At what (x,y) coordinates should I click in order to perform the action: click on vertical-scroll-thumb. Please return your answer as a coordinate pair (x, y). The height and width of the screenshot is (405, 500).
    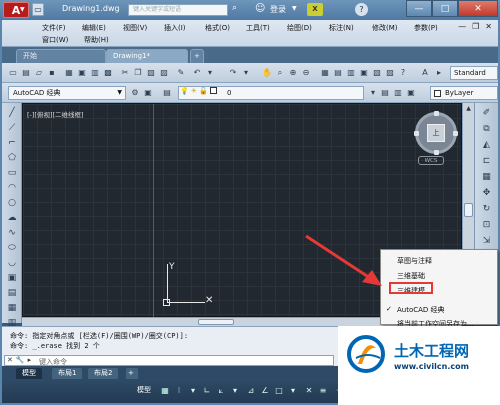
    Looking at the image, I should click on (468, 210).